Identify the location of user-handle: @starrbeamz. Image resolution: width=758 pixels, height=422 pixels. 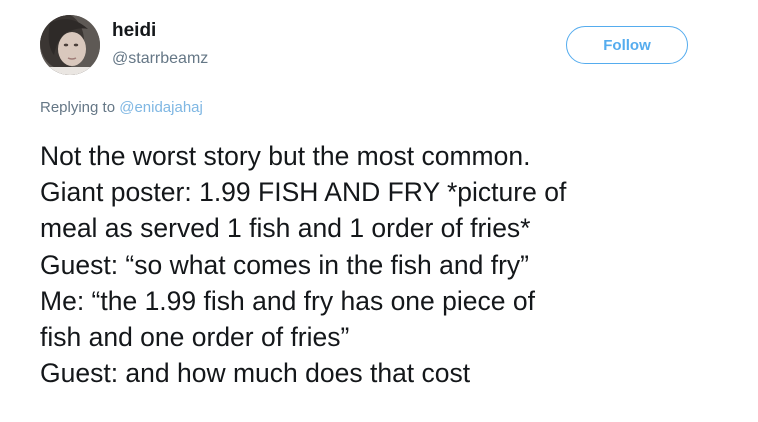
(160, 59).